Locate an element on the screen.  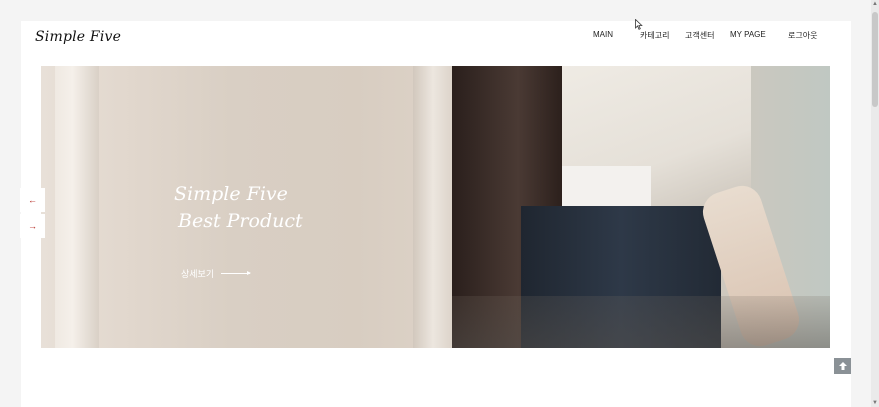
arrow-left-icon: ← is located at coordinates (32, 200).